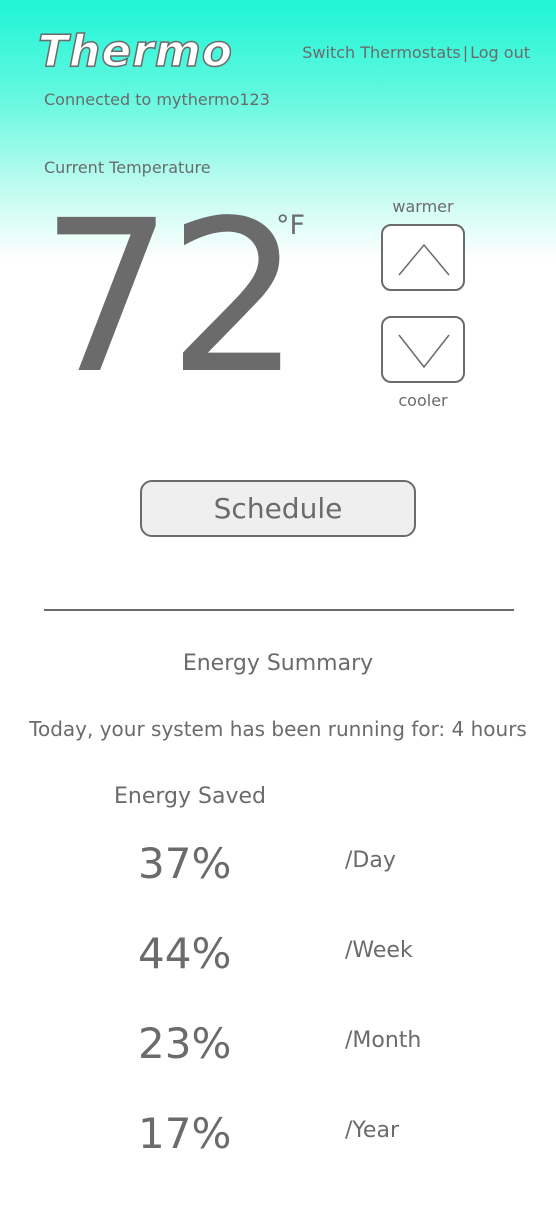 This screenshot has height=1216, width=556. I want to click on warmer-button, so click(423, 257).